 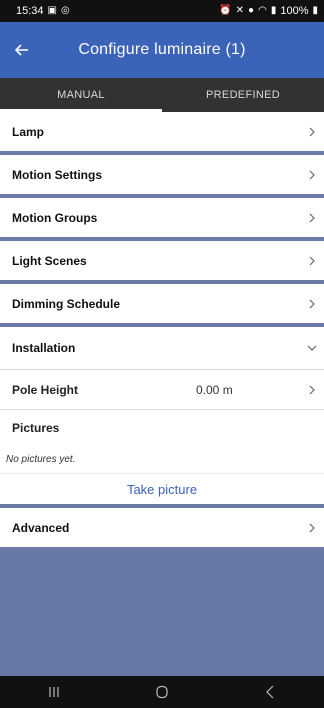 I want to click on status-time: 15:34, so click(x=30, y=11).